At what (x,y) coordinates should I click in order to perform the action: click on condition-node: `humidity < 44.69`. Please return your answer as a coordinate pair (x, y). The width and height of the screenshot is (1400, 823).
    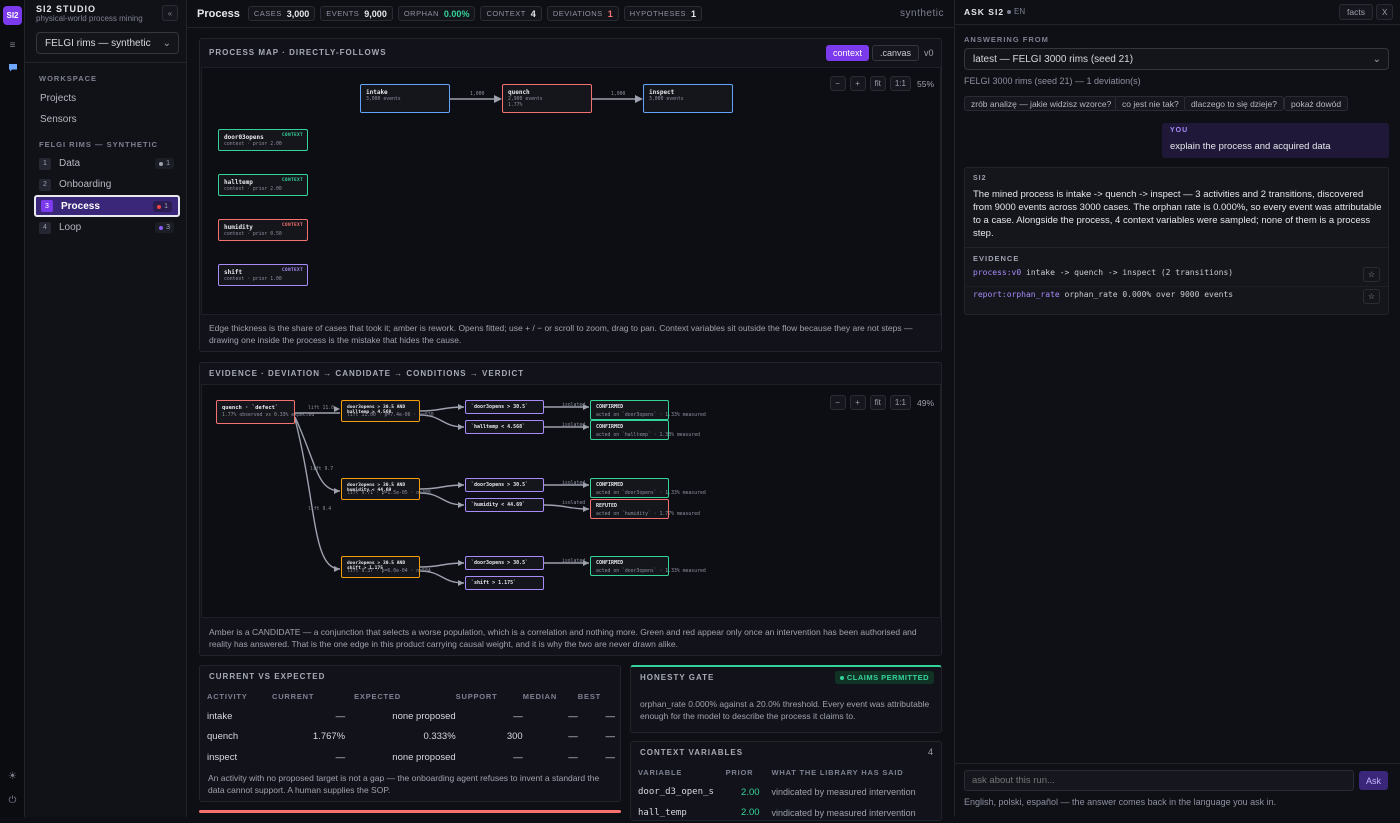
    Looking at the image, I should click on (504, 505).